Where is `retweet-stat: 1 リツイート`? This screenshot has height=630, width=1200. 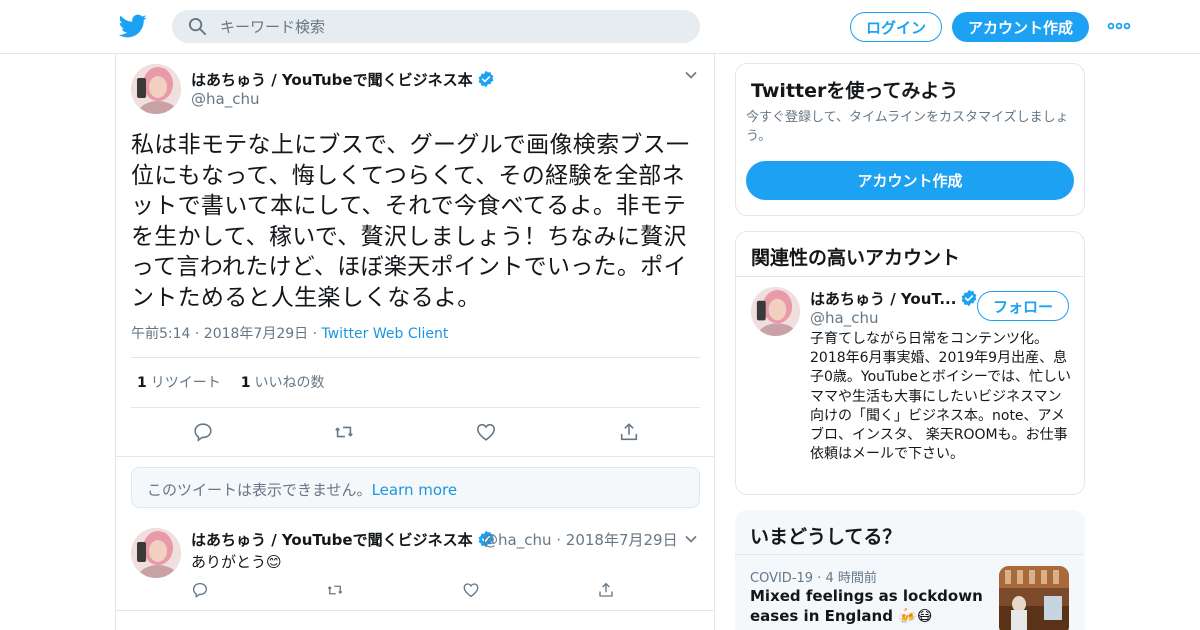
retweet-stat: 1 リツイート is located at coordinates (179, 383).